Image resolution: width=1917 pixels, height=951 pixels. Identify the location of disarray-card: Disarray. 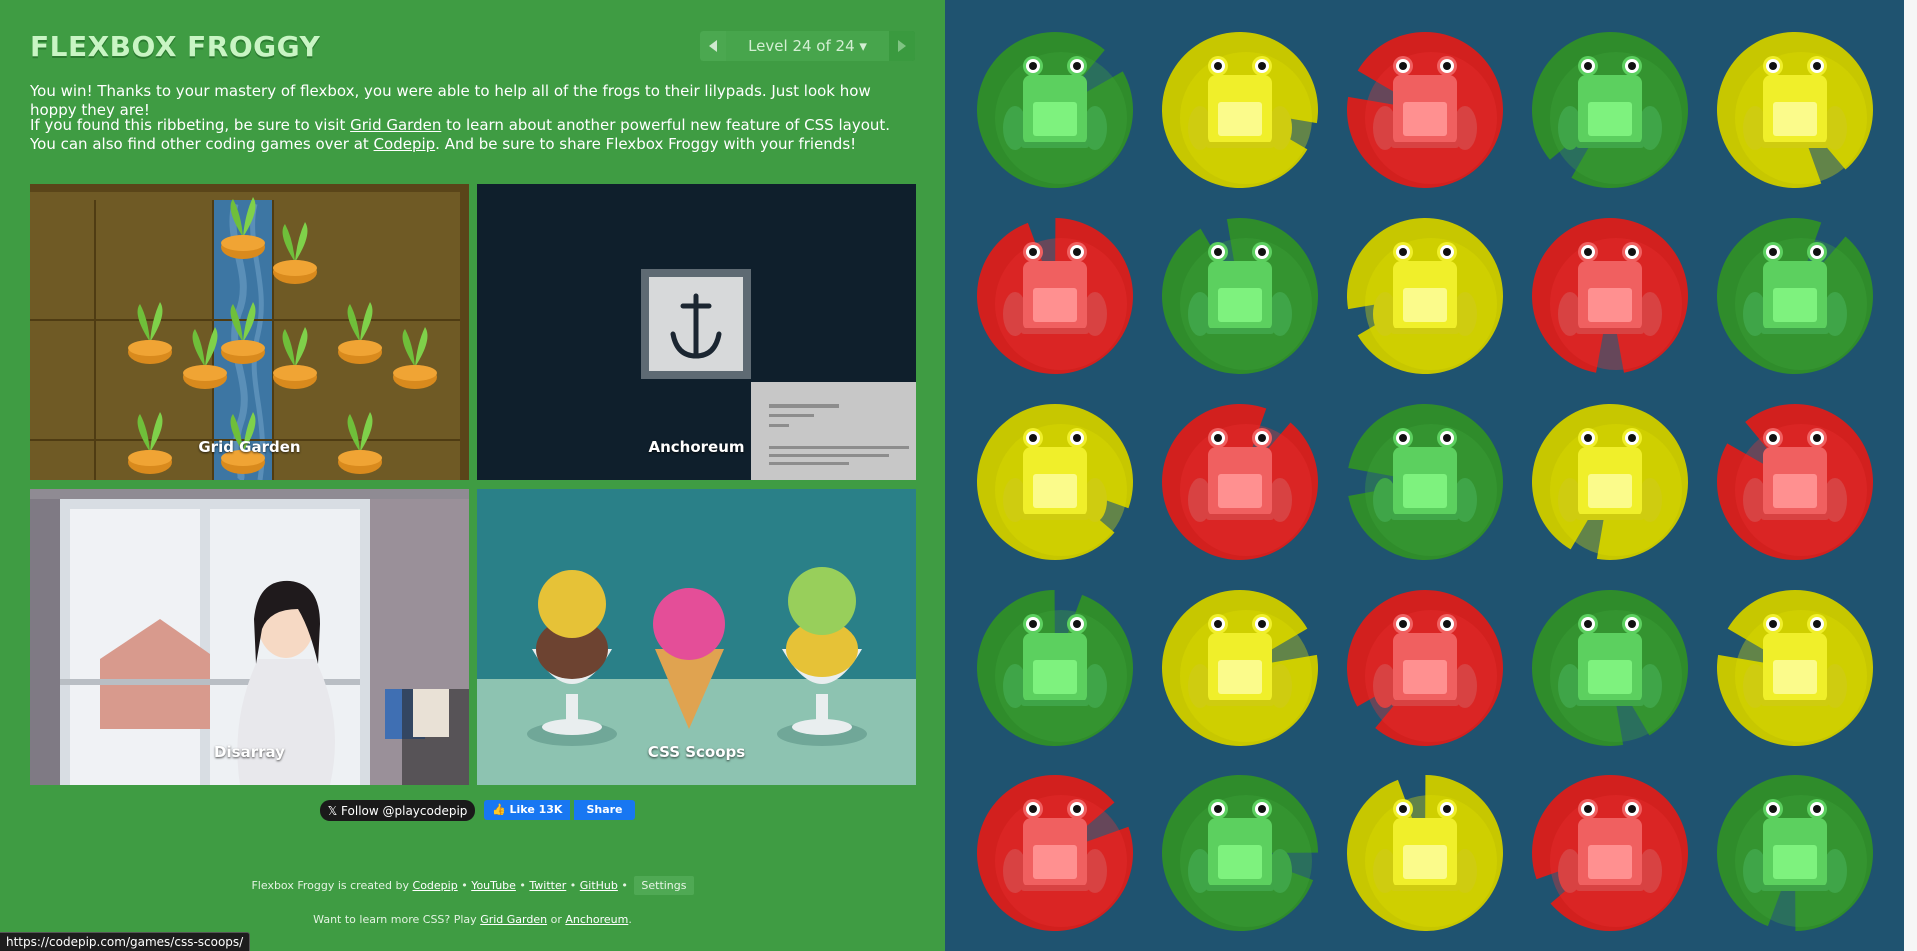
(249, 637).